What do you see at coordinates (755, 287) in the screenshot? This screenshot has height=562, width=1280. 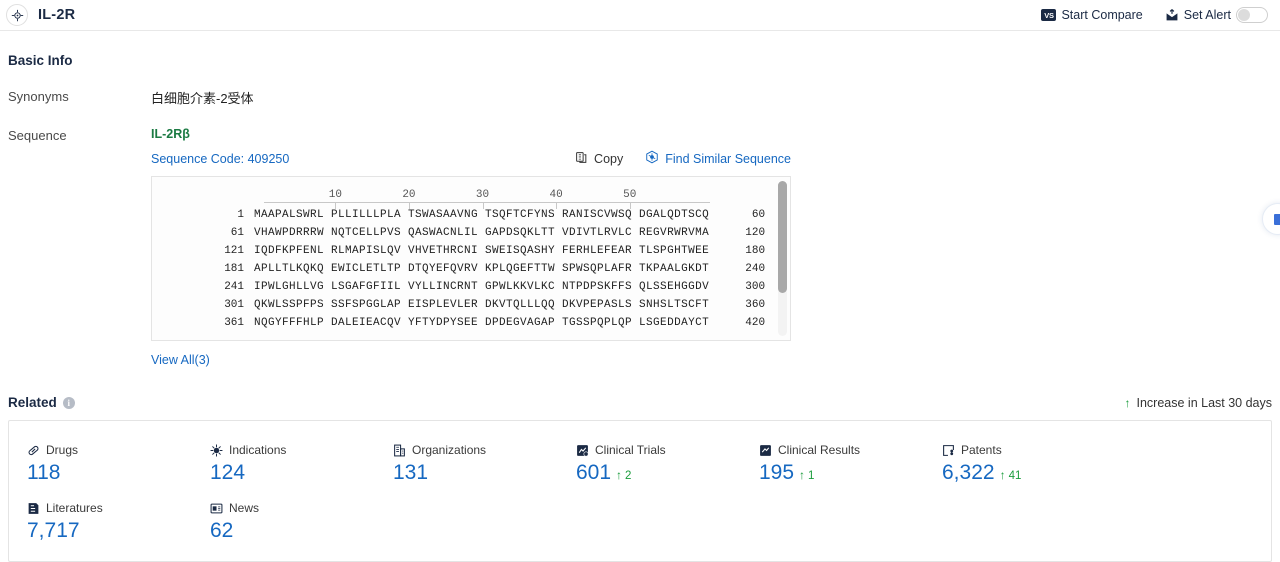 I see `sequence-row-end: 300` at bounding box center [755, 287].